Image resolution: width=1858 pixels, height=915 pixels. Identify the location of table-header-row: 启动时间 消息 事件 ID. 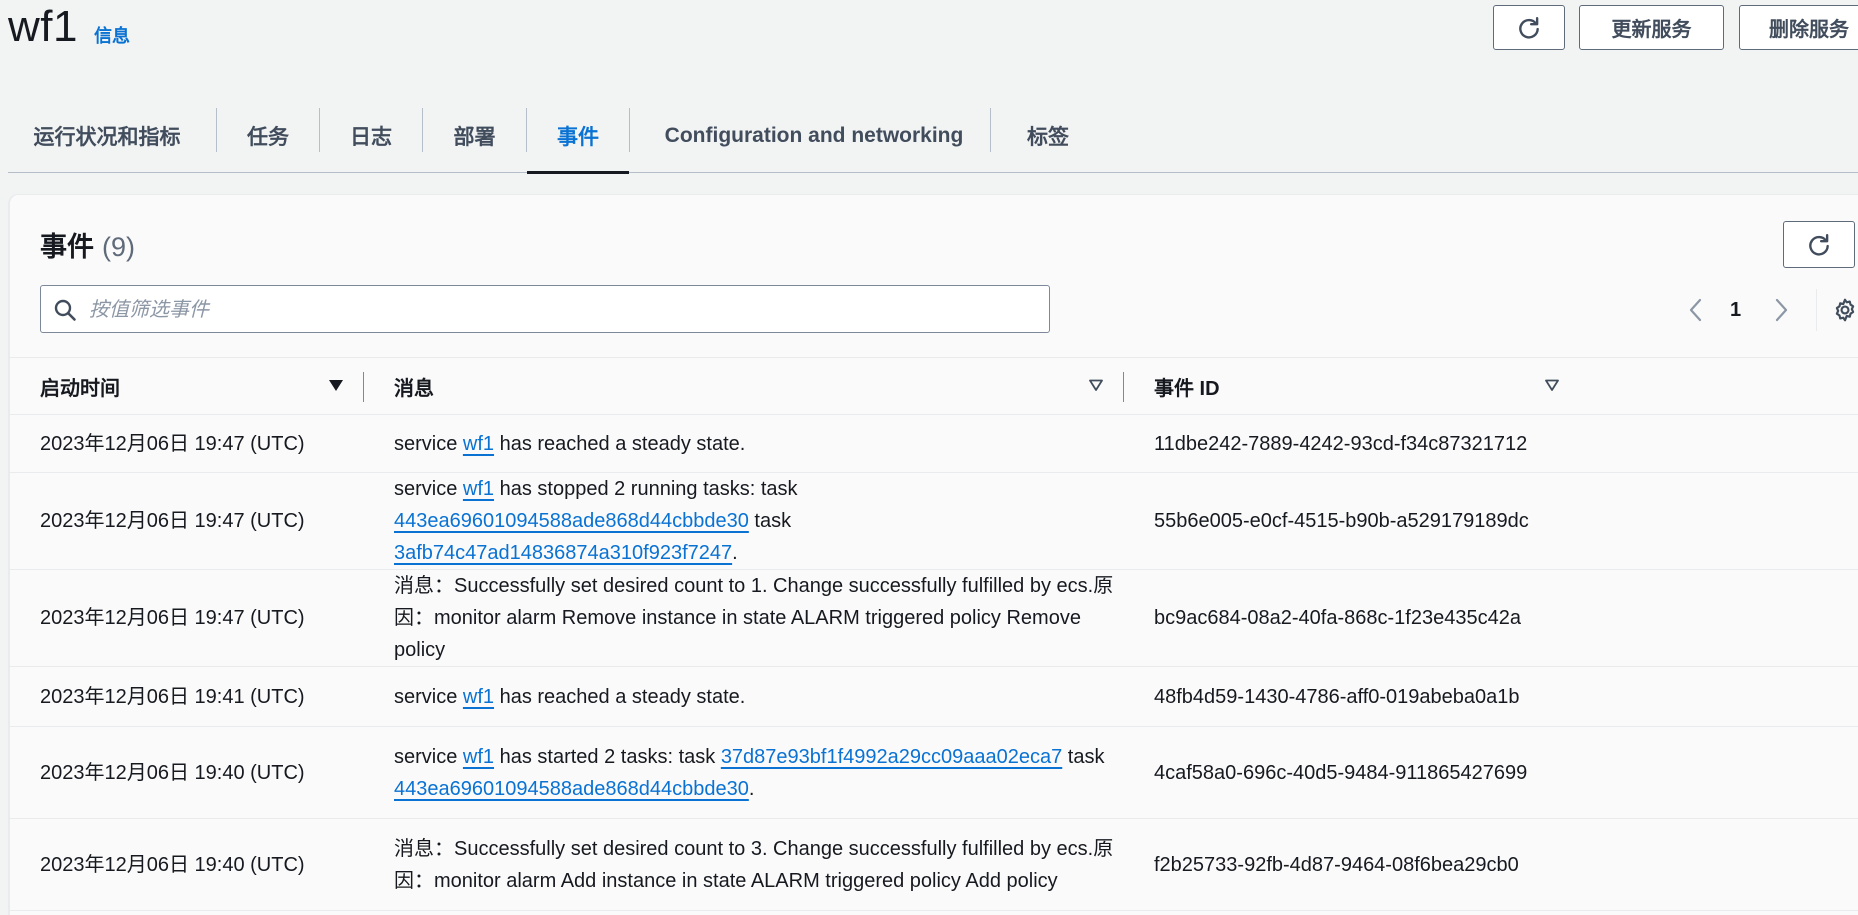
(934, 386).